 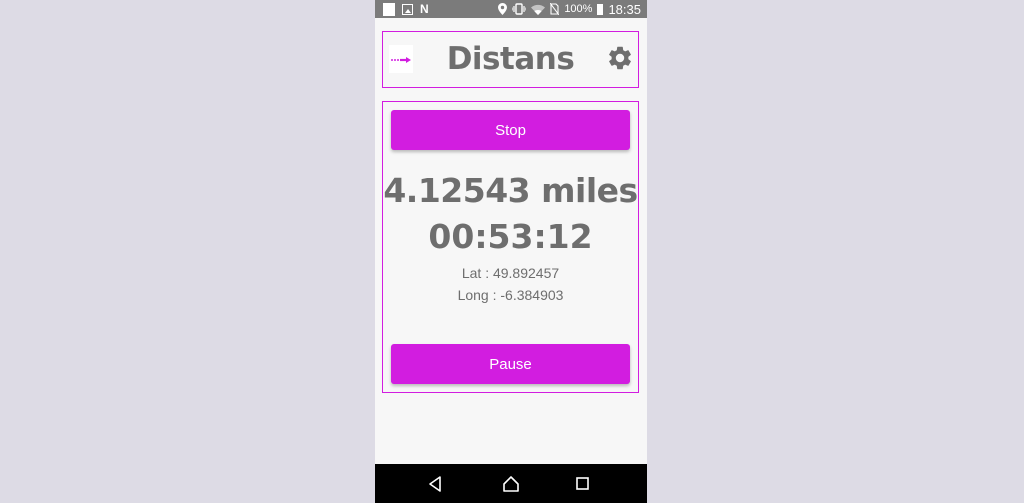 I want to click on no-sim-icon, so click(x=555, y=9).